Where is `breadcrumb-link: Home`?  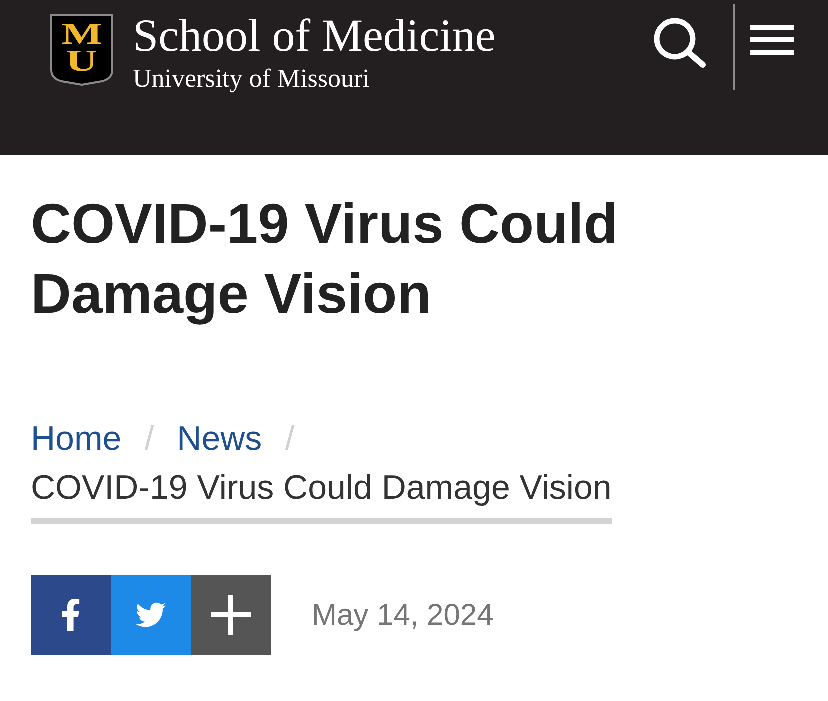 breadcrumb-link: Home is located at coordinates (76, 439).